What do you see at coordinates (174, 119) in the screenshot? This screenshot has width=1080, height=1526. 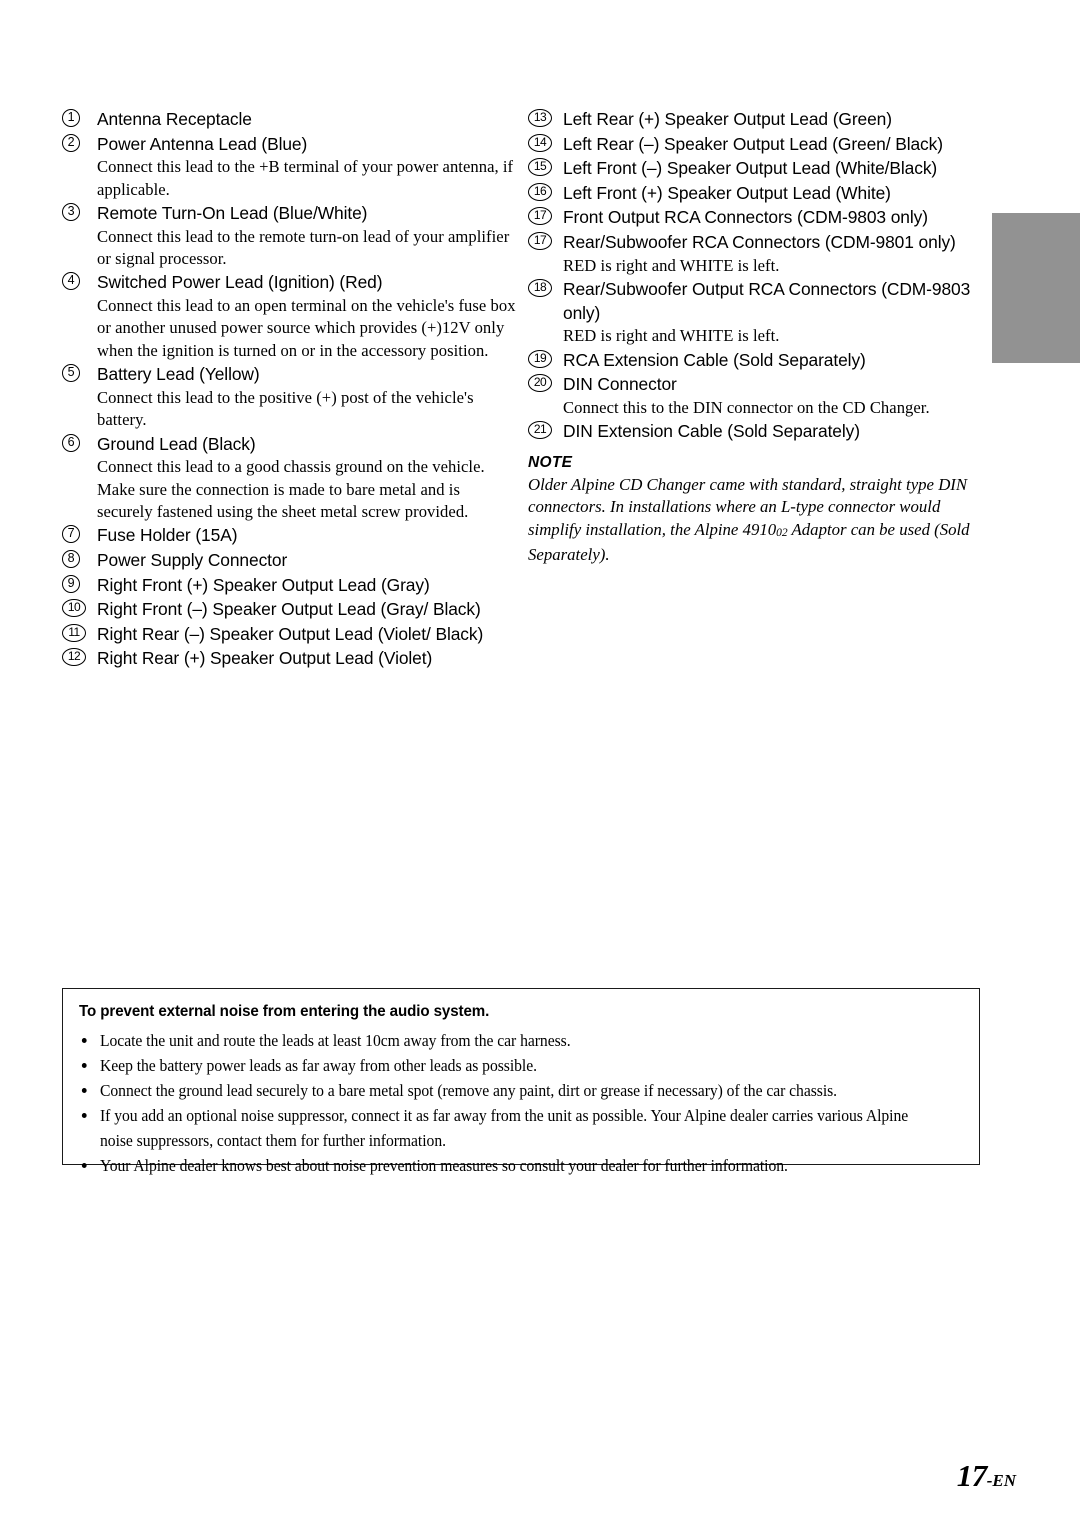 I see `legend-item-heading: Antenna Receptacle` at bounding box center [174, 119].